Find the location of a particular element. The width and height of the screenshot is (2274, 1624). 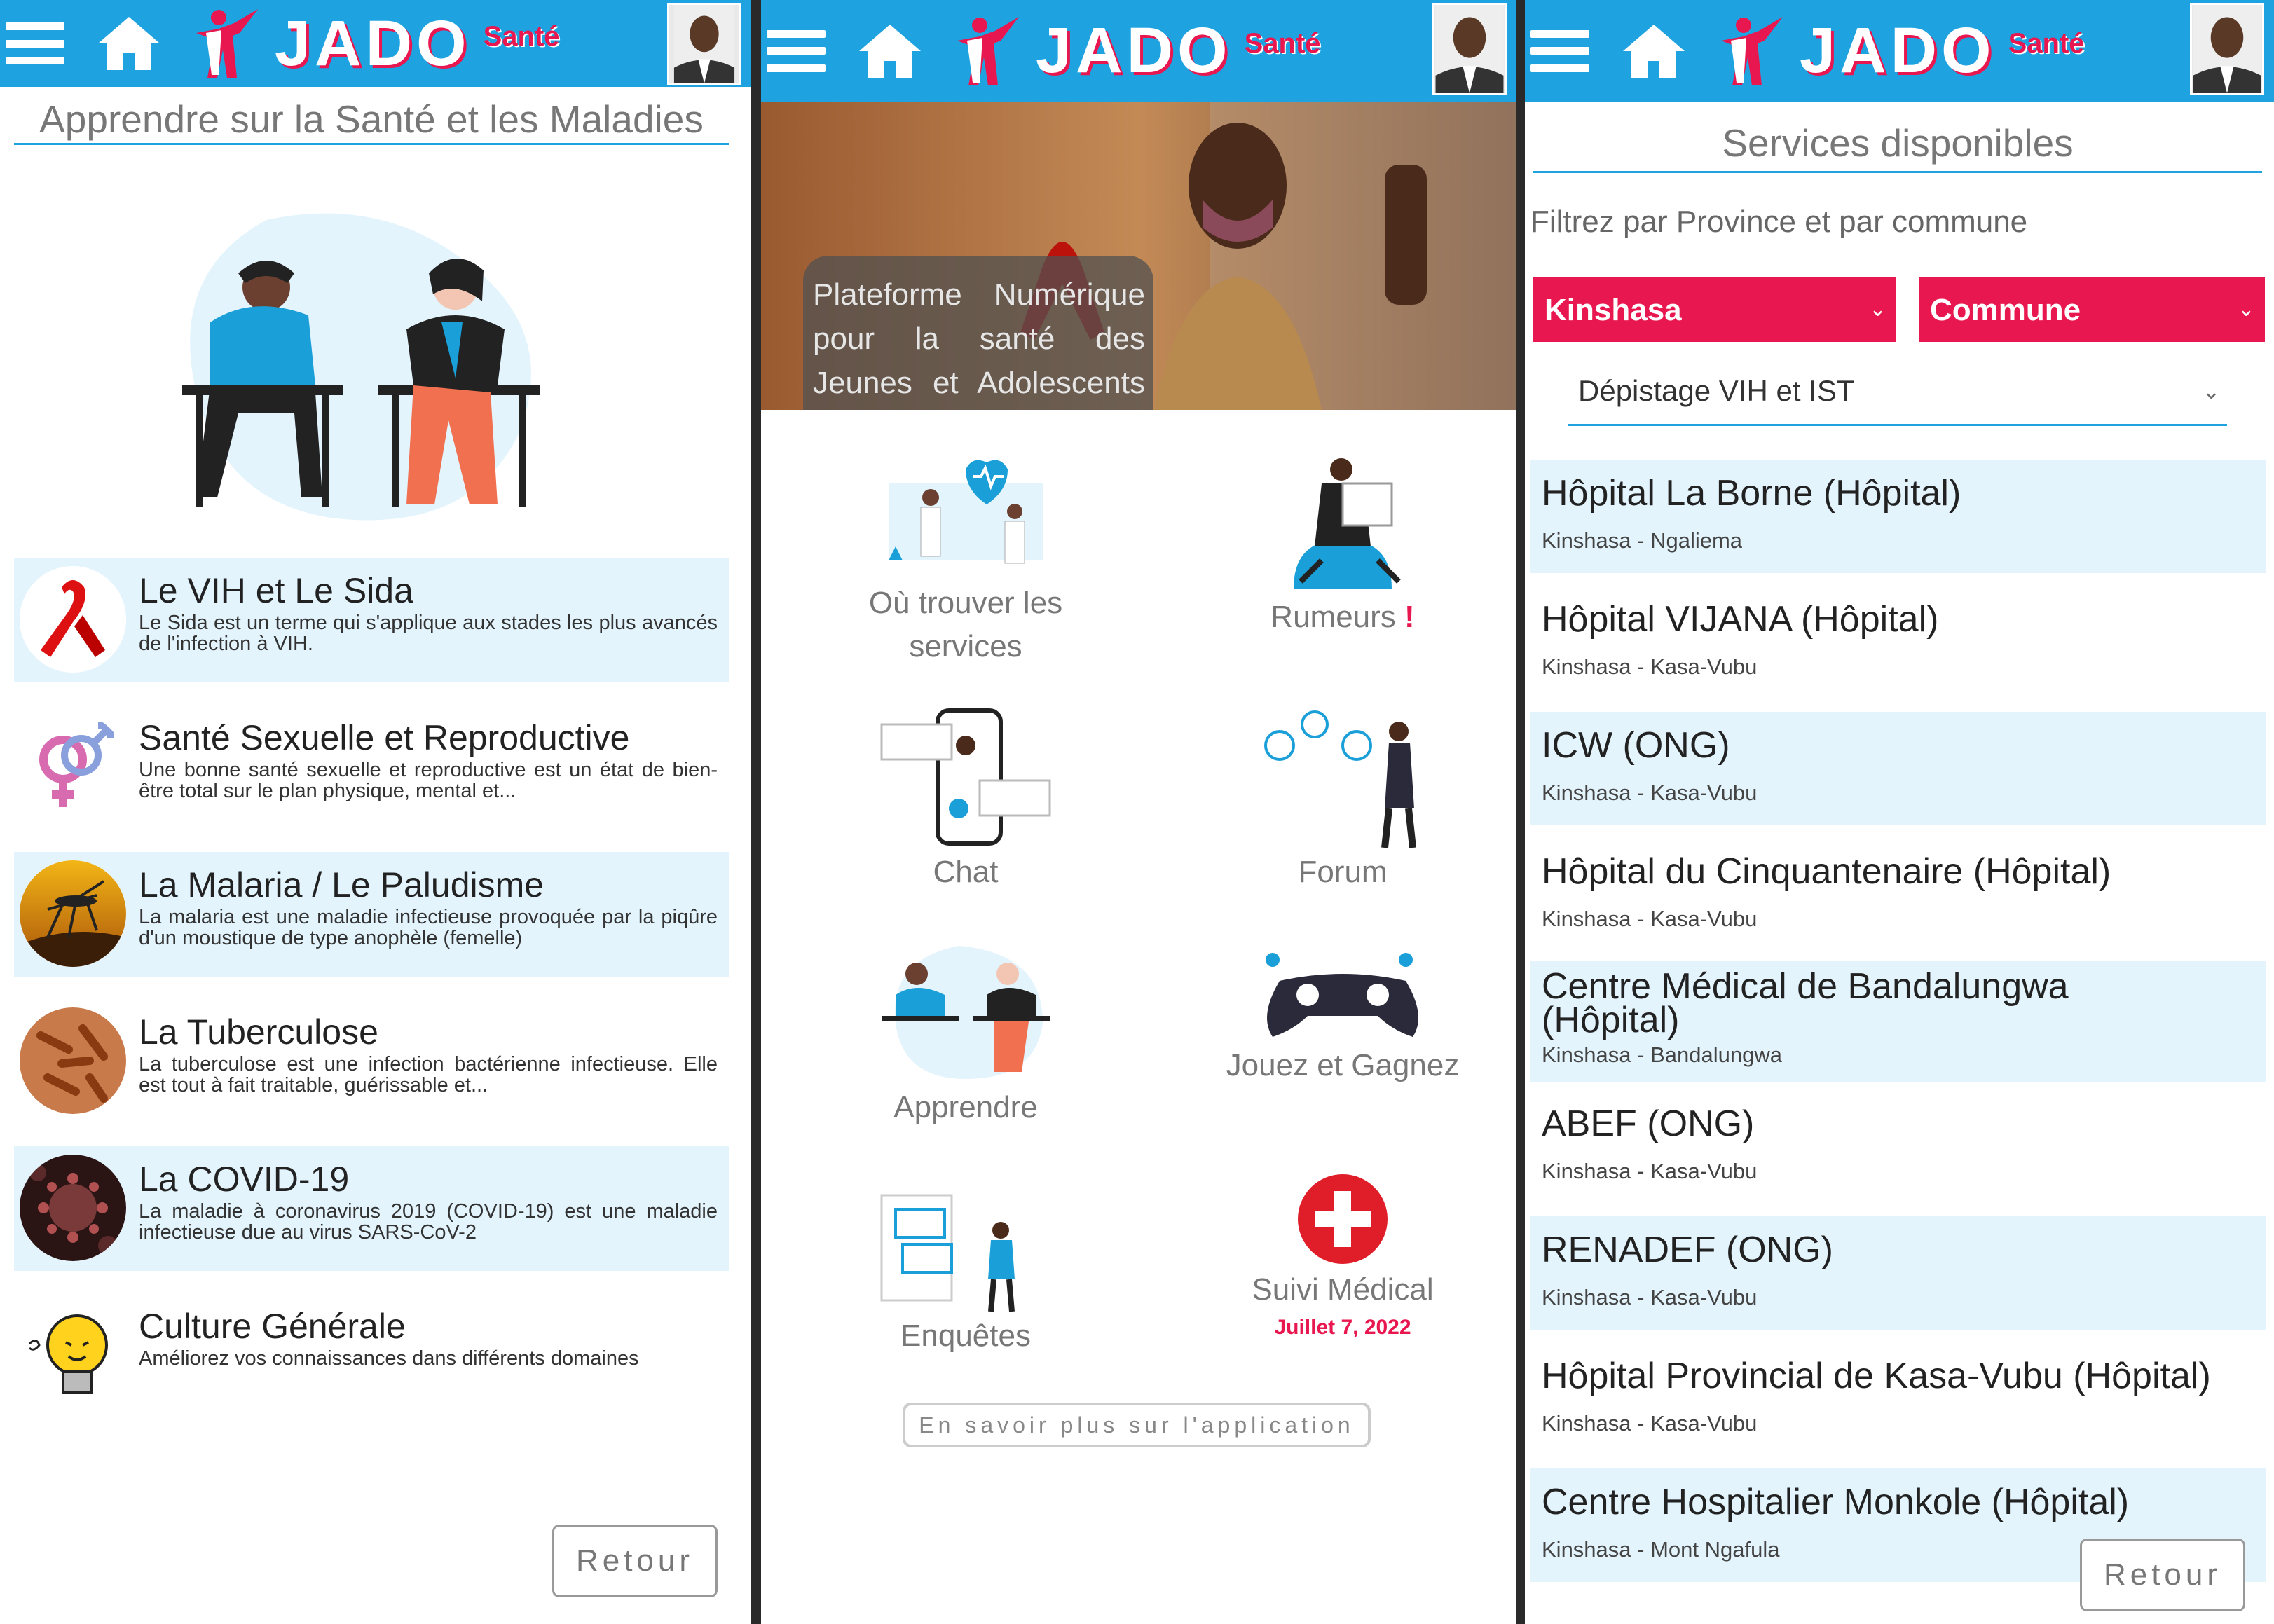

tile-apprendre: Apprendre is located at coordinates (966, 1034).